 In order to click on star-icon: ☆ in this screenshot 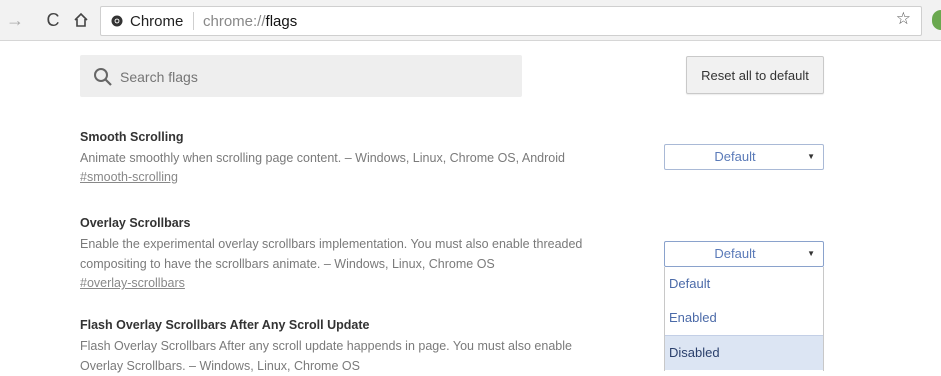, I will do `click(903, 19)`.